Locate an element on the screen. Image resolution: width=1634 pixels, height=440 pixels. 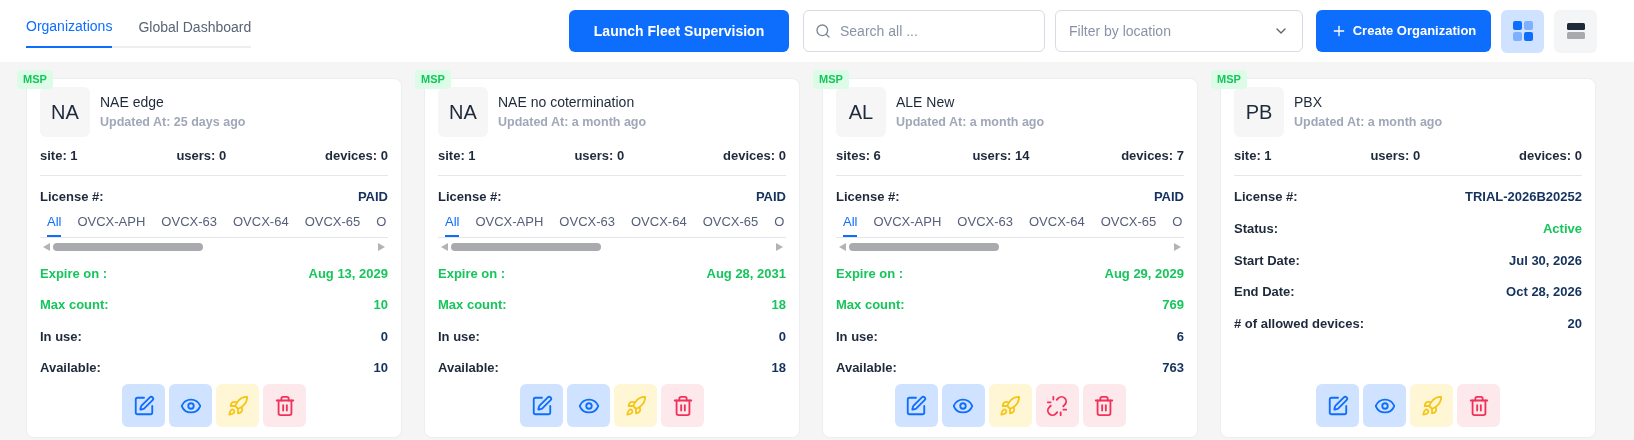
detail-label: End Date: is located at coordinates (1264, 292).